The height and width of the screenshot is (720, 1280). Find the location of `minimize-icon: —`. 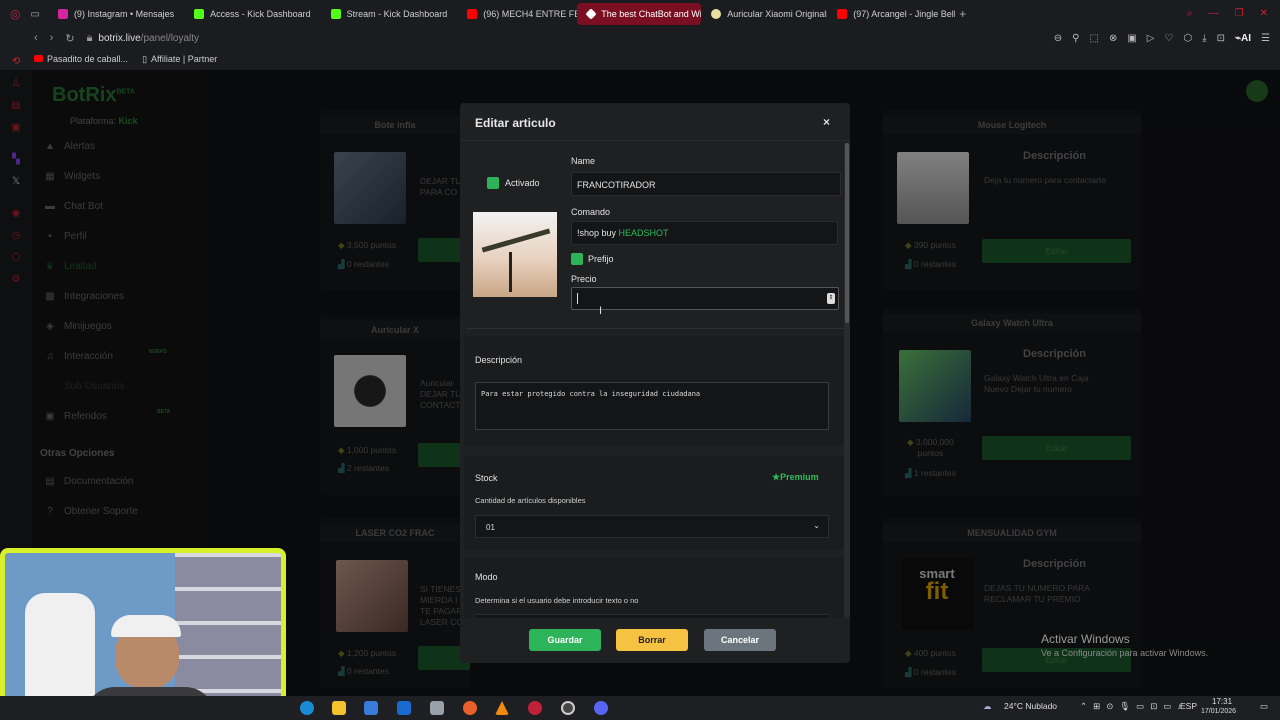

minimize-icon: — is located at coordinates (1214, 13).